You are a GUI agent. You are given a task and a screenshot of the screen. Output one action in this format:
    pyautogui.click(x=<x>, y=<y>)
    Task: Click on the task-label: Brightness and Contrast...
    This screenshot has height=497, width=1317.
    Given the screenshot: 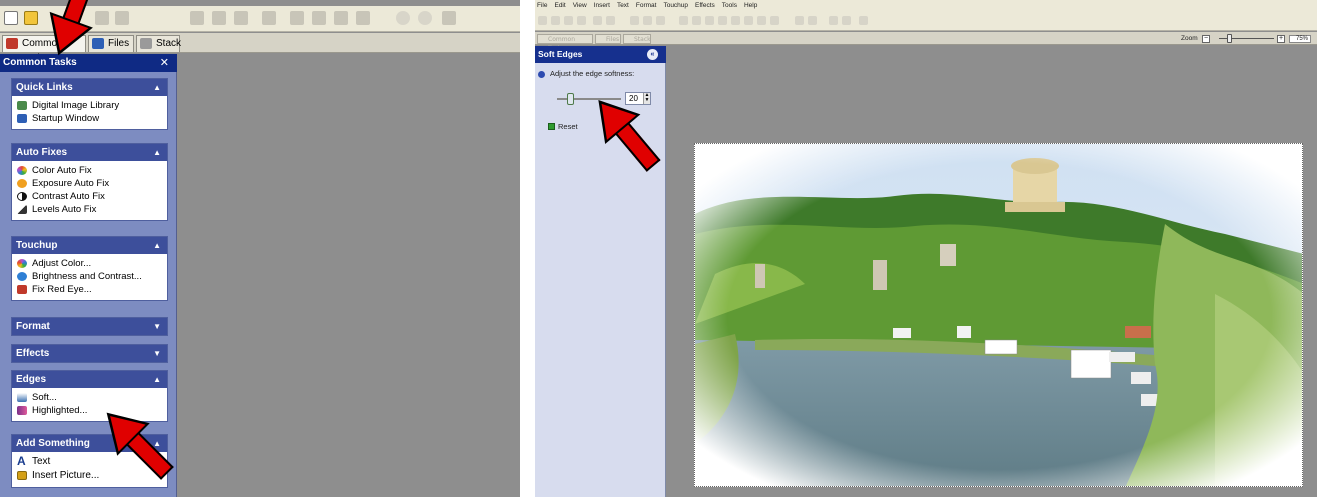 What is the action you would take?
    pyautogui.click(x=87, y=276)
    